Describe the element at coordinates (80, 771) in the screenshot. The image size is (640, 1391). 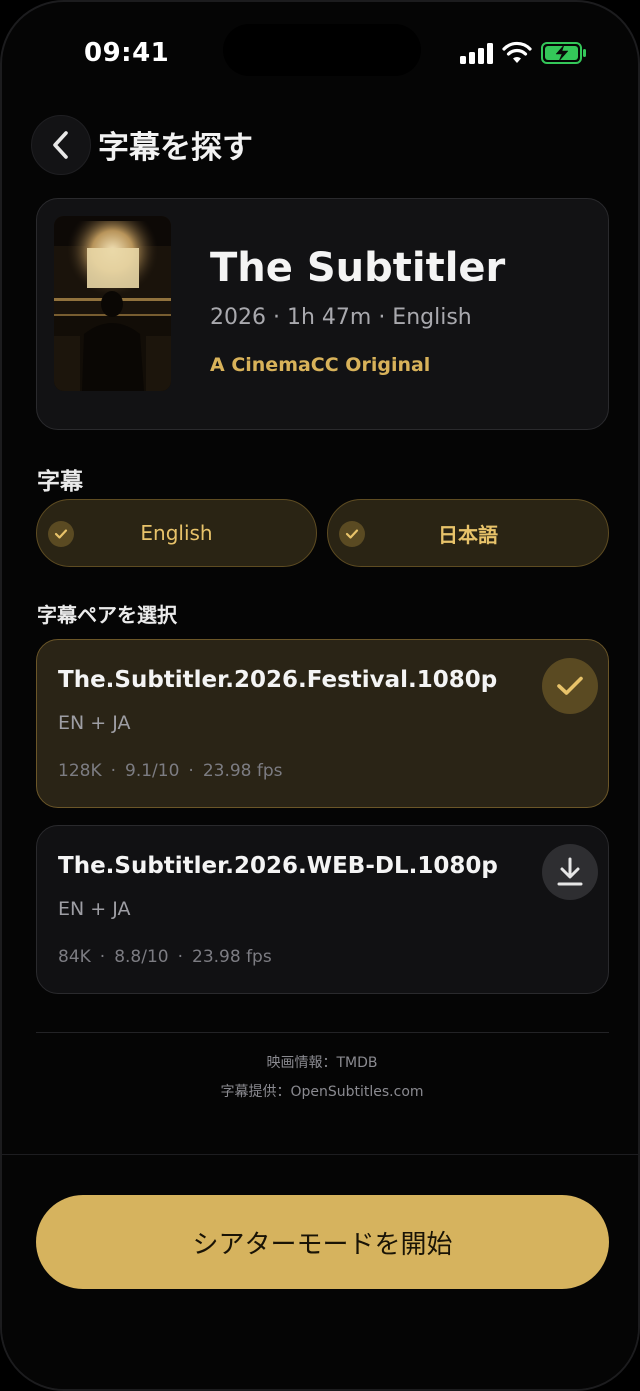
I see `subtitle-downloads: 128K` at that location.